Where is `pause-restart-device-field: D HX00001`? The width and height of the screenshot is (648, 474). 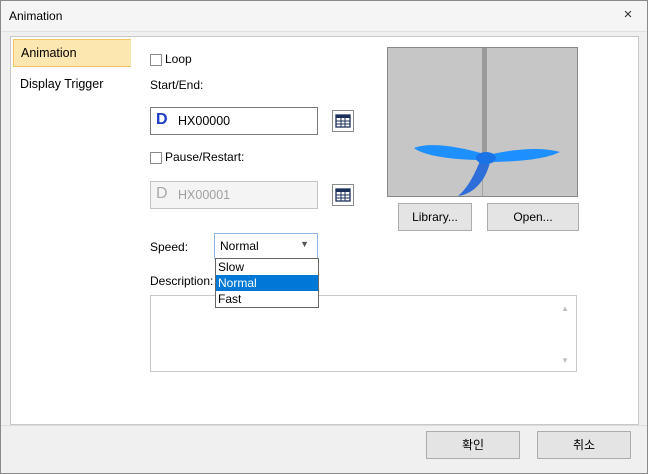 pause-restart-device-field: D HX00001 is located at coordinates (234, 195).